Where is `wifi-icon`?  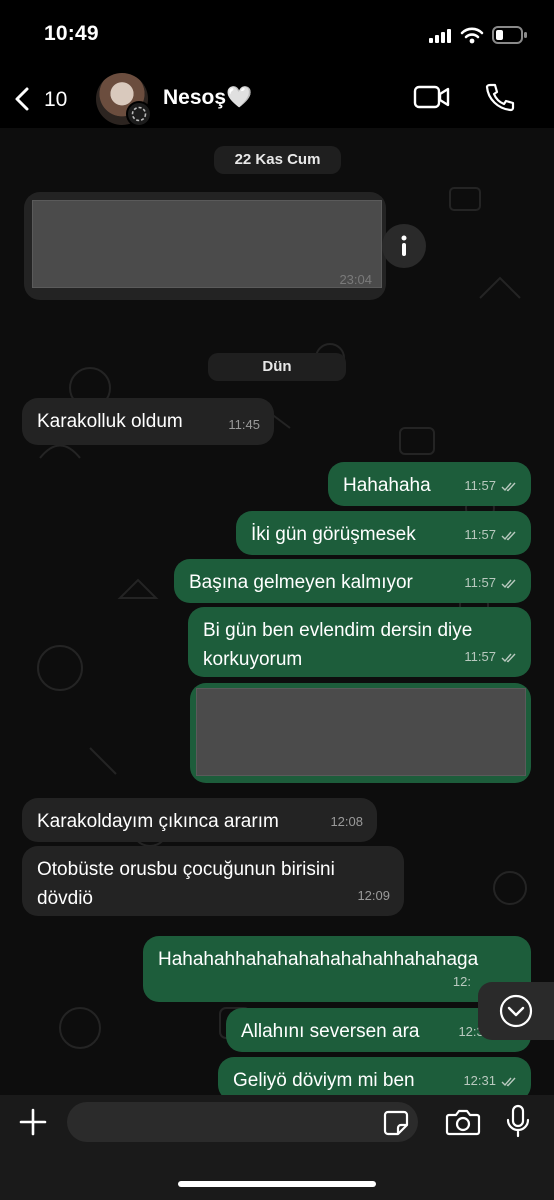 wifi-icon is located at coordinates (472, 35).